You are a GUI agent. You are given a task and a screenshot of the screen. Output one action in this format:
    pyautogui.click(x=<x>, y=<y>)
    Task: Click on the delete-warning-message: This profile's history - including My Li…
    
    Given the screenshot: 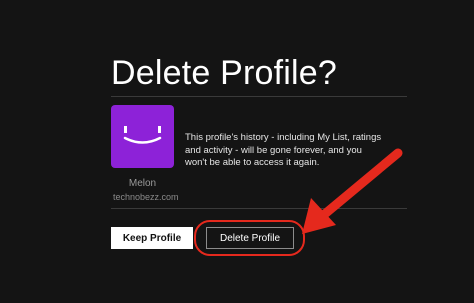 What is the action you would take?
    pyautogui.click(x=283, y=150)
    